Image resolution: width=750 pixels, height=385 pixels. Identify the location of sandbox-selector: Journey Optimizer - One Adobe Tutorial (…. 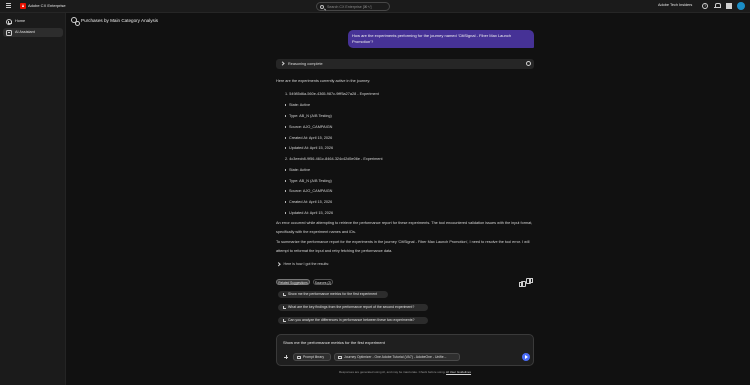
(397, 357).